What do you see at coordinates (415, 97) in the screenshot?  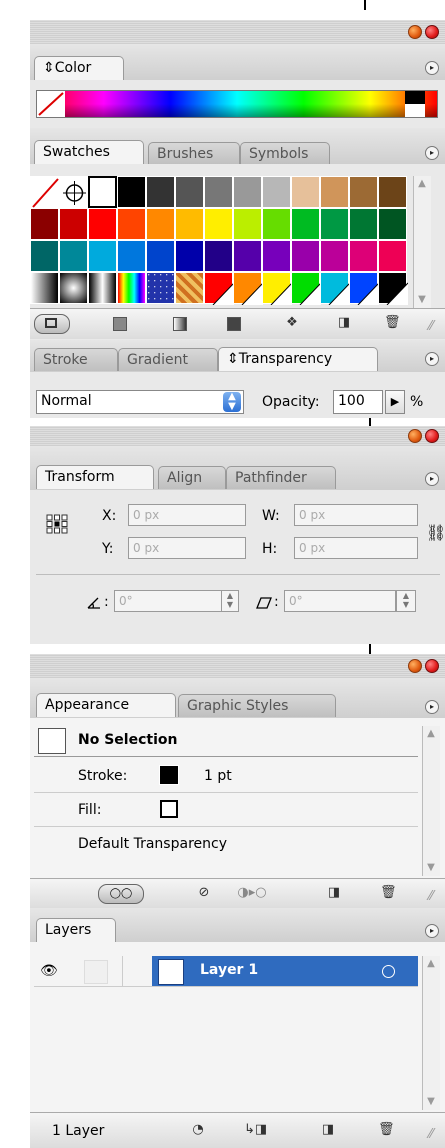 I see `black-swatch` at bounding box center [415, 97].